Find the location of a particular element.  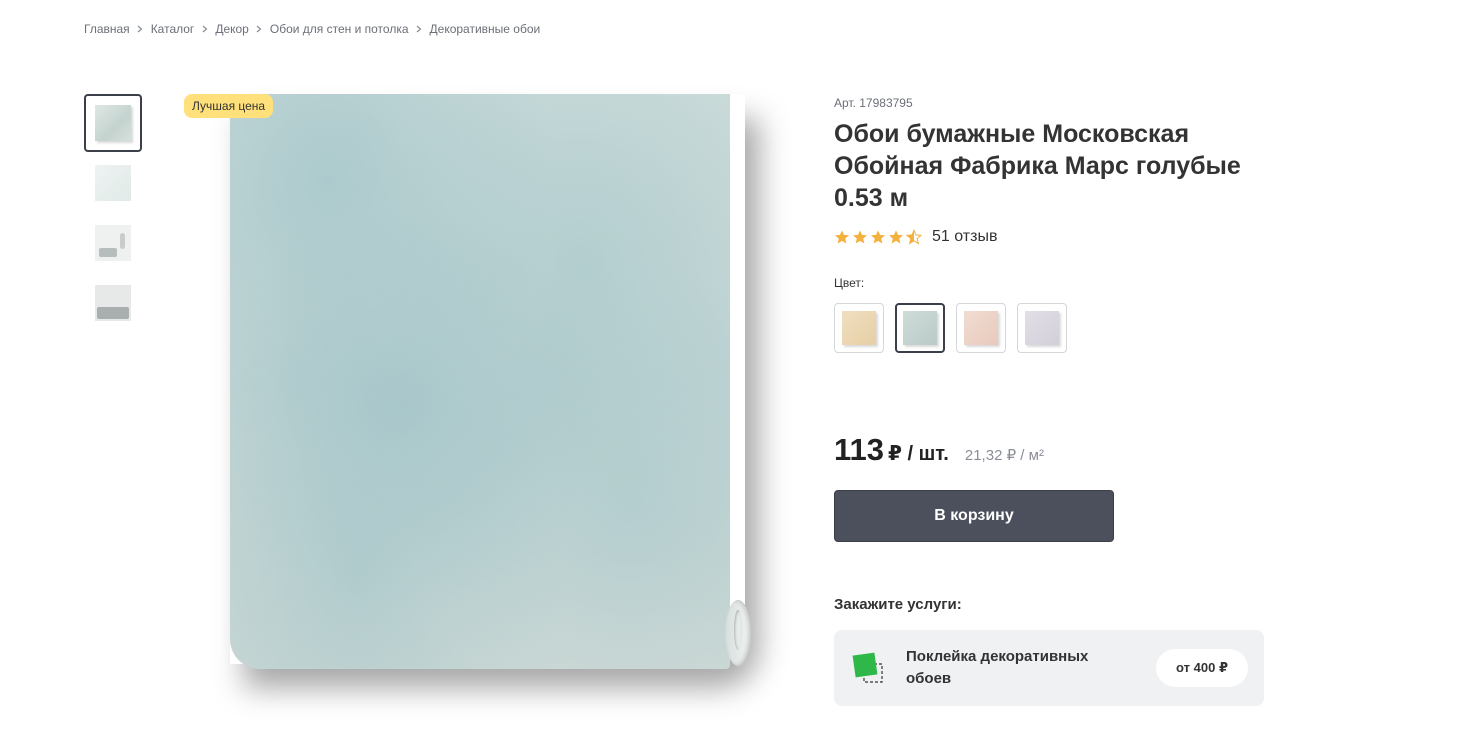

color-option-lilac is located at coordinates (1042, 328).